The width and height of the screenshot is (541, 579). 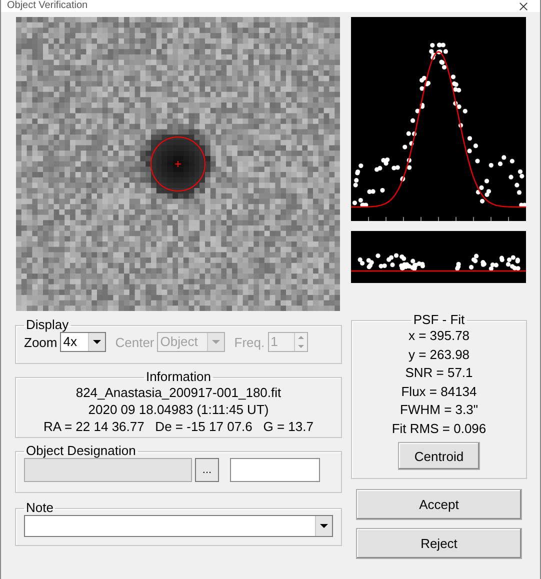 What do you see at coordinates (439, 456) in the screenshot?
I see `centroid-button: Centroid` at bounding box center [439, 456].